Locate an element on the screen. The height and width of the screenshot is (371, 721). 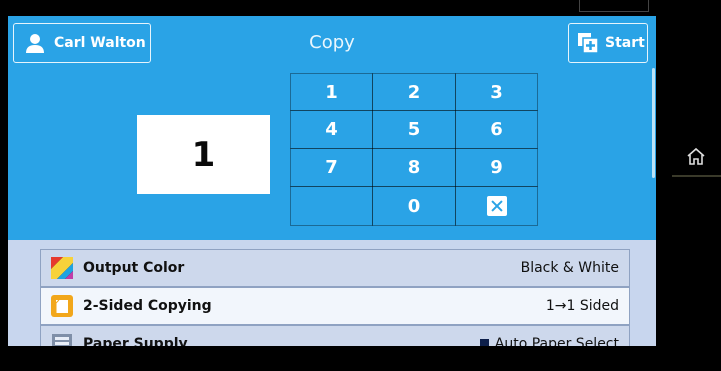
home-icon is located at coordinates (696, 156).